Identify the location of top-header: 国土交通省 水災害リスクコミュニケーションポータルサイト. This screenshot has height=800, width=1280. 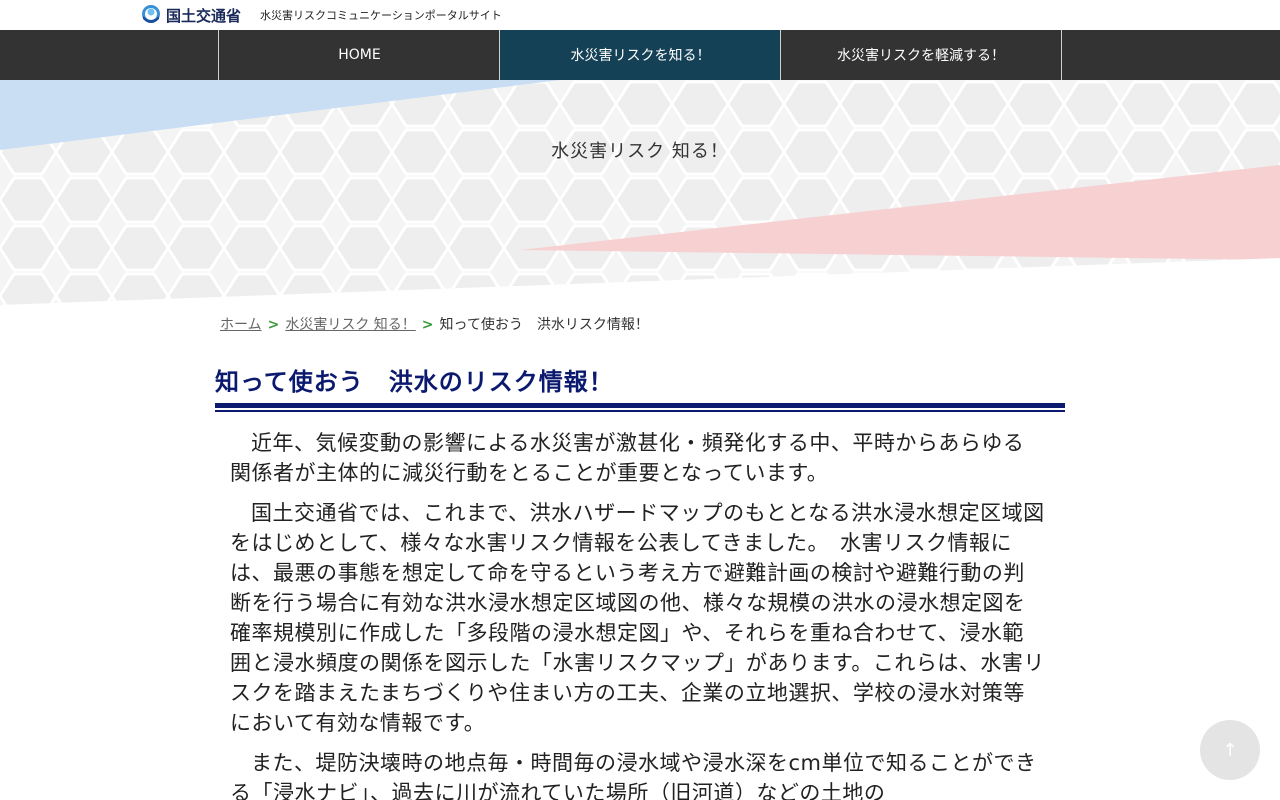
(640, 15).